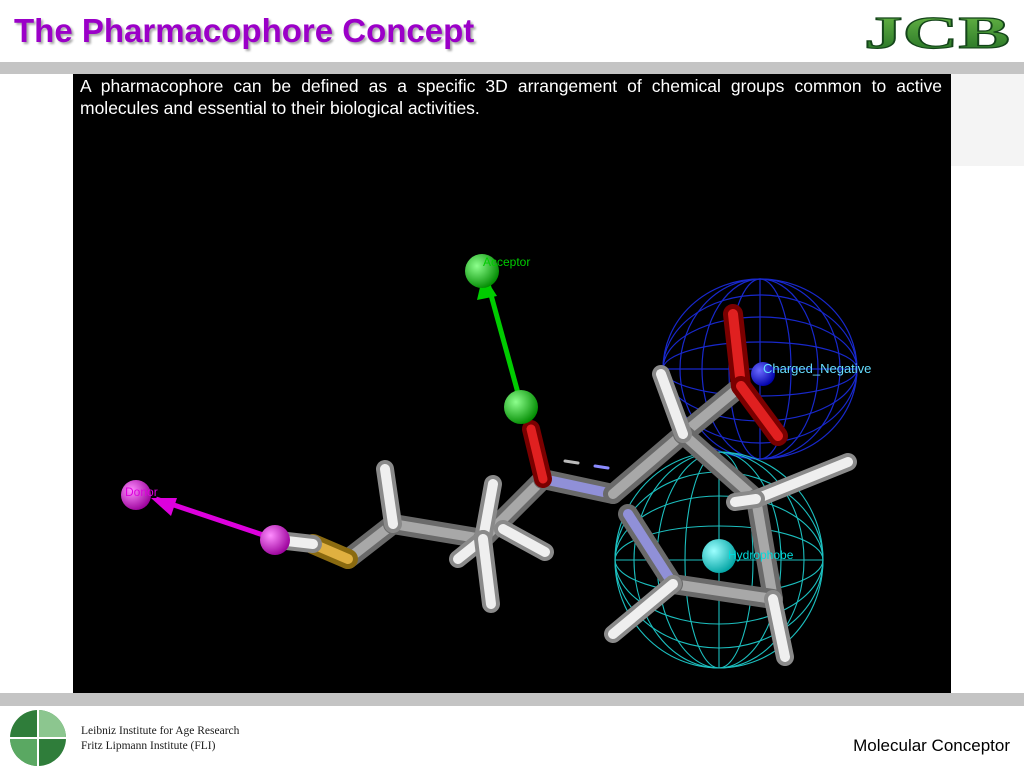 The image size is (1024, 768). What do you see at coordinates (160, 731) in the screenshot?
I see `institute-line-1: Leibniz Institute for Age Research` at bounding box center [160, 731].